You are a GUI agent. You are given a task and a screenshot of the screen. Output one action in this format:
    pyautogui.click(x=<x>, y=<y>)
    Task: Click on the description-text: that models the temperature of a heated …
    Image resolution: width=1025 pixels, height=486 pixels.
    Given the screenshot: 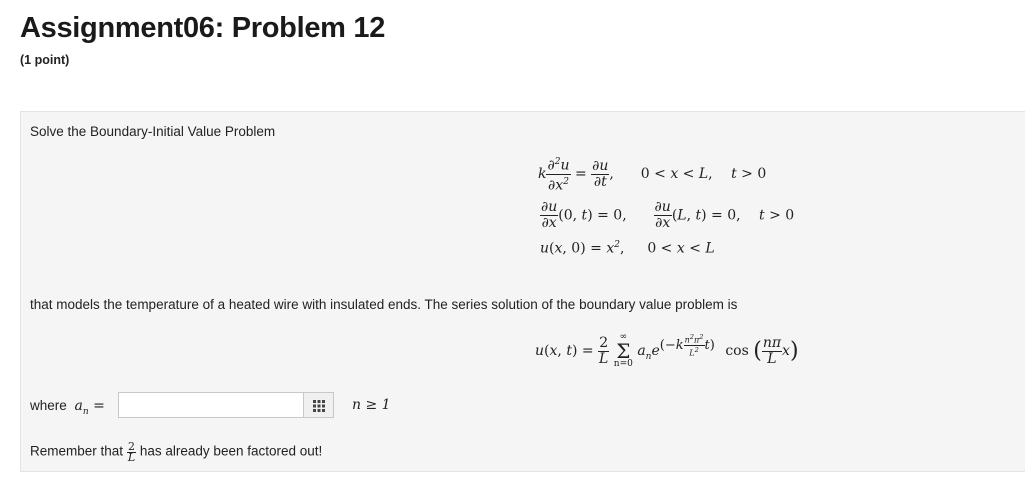 What is the action you would take?
    pyautogui.click(x=384, y=304)
    